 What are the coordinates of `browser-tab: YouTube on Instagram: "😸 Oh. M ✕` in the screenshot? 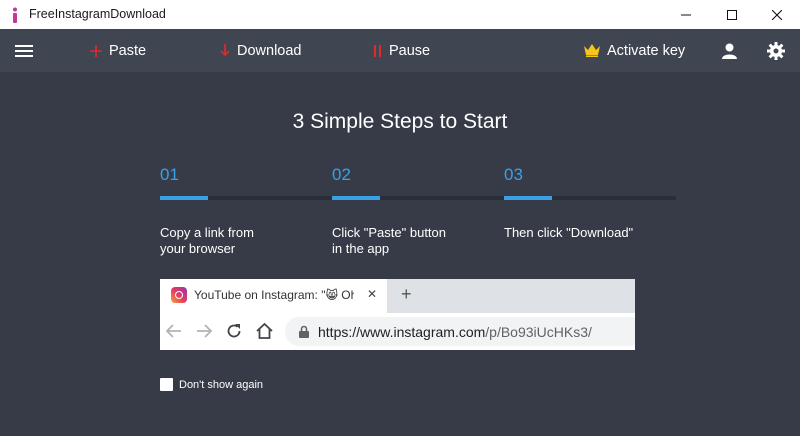 It's located at (273, 296).